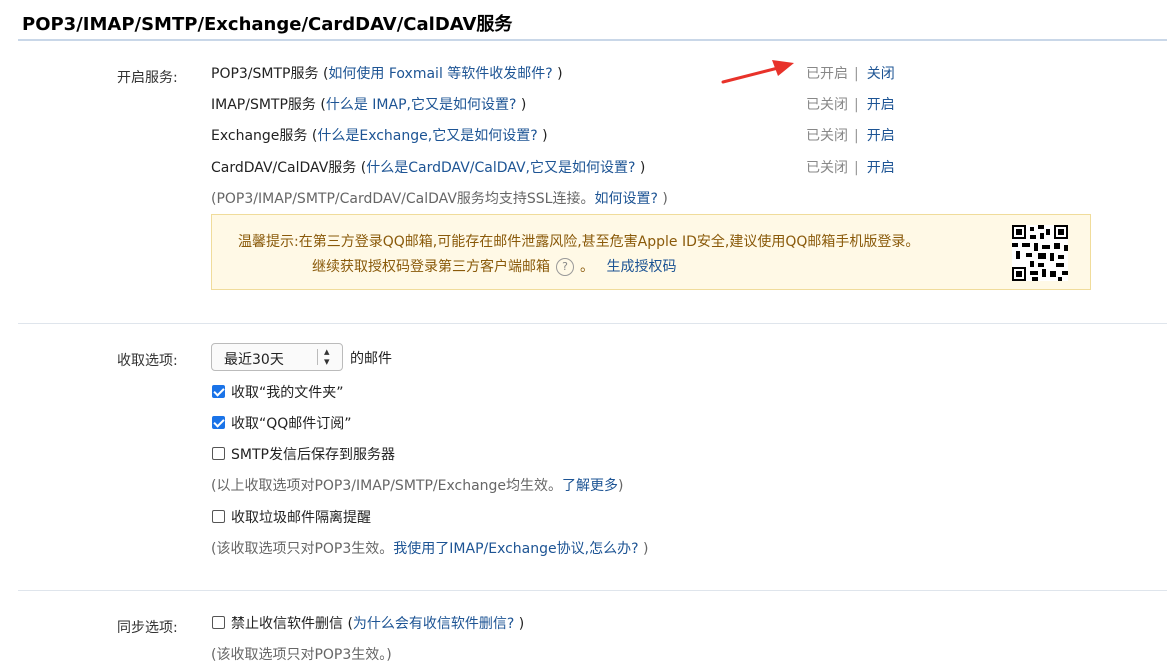 The image size is (1167, 664). Describe the element at coordinates (218, 453) in the screenshot. I see `checkbox-smtp-save` at that location.